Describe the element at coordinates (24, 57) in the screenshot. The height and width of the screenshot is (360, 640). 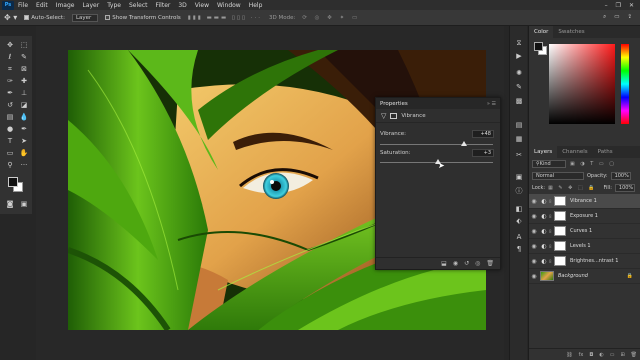
I see `quick-select-tool-icon: ✎` at that location.